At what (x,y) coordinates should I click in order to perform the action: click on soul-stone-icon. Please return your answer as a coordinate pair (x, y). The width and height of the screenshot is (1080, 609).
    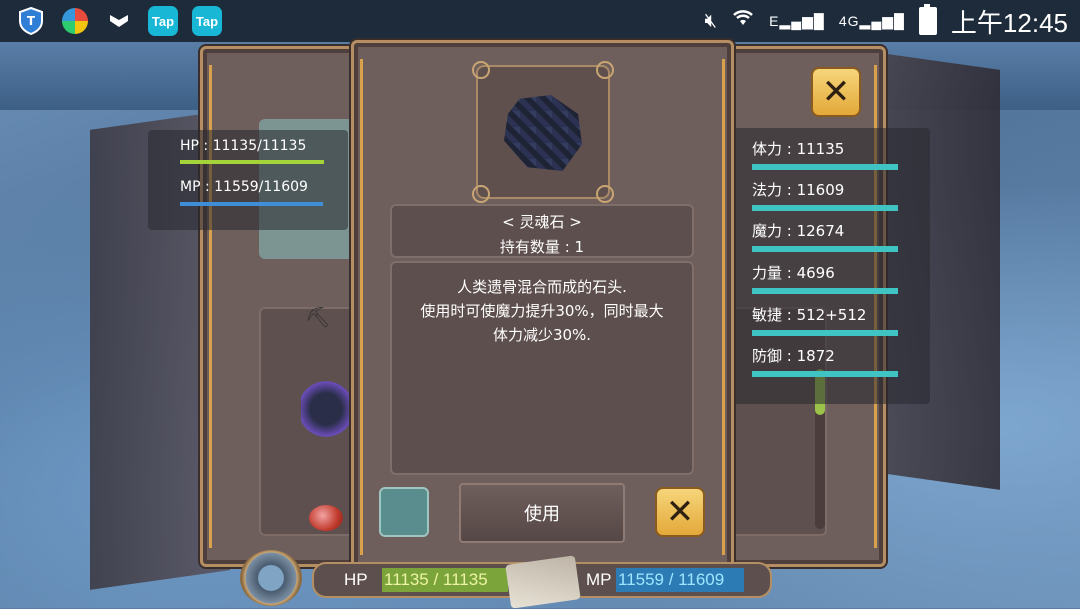
    Looking at the image, I should click on (543, 133).